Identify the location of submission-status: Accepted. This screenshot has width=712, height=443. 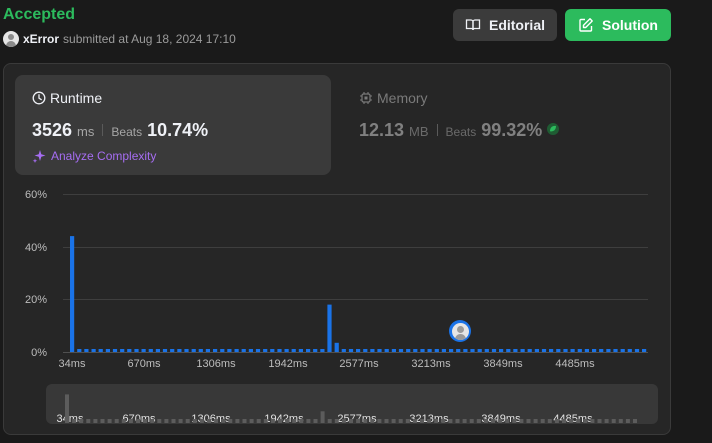
(39, 14).